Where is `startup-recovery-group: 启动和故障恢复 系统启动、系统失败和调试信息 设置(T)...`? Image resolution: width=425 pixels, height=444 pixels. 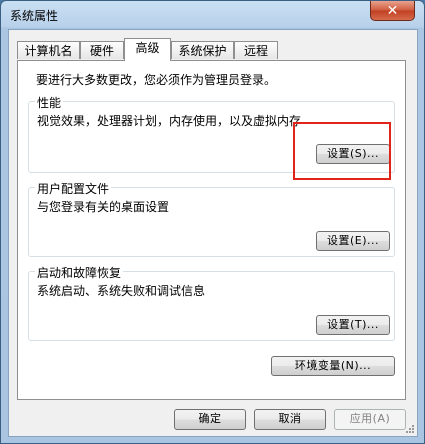 startup-recovery-group: 启动和故障恢复 系统启动、系统失败和调试信息 设置(T)... is located at coordinates (211, 302).